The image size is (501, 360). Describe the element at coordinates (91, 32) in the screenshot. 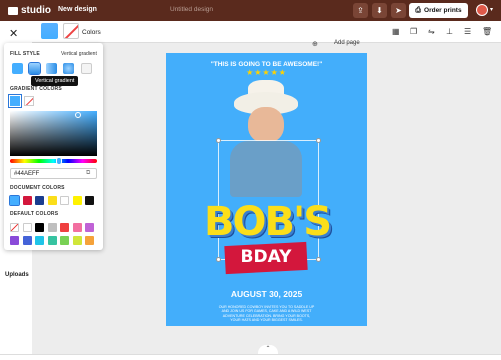

I see `colors-label: Colors` at that location.